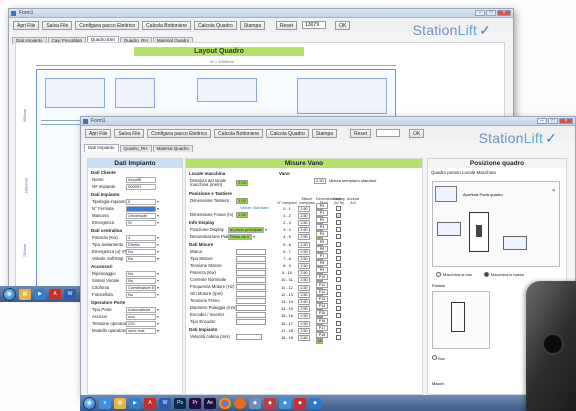 This screenshot has width=576, height=411. I want to click on calc-panels-button: Calcola Bottoniere, so click(239, 133).